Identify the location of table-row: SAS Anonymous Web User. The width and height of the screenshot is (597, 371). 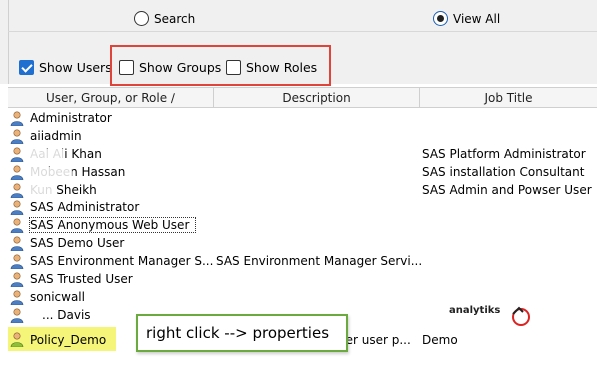
(302, 226).